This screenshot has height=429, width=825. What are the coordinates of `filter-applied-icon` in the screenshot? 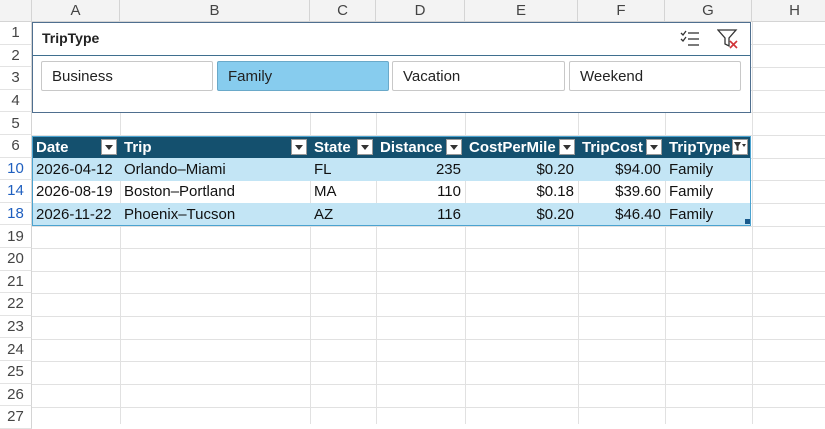 It's located at (740, 147).